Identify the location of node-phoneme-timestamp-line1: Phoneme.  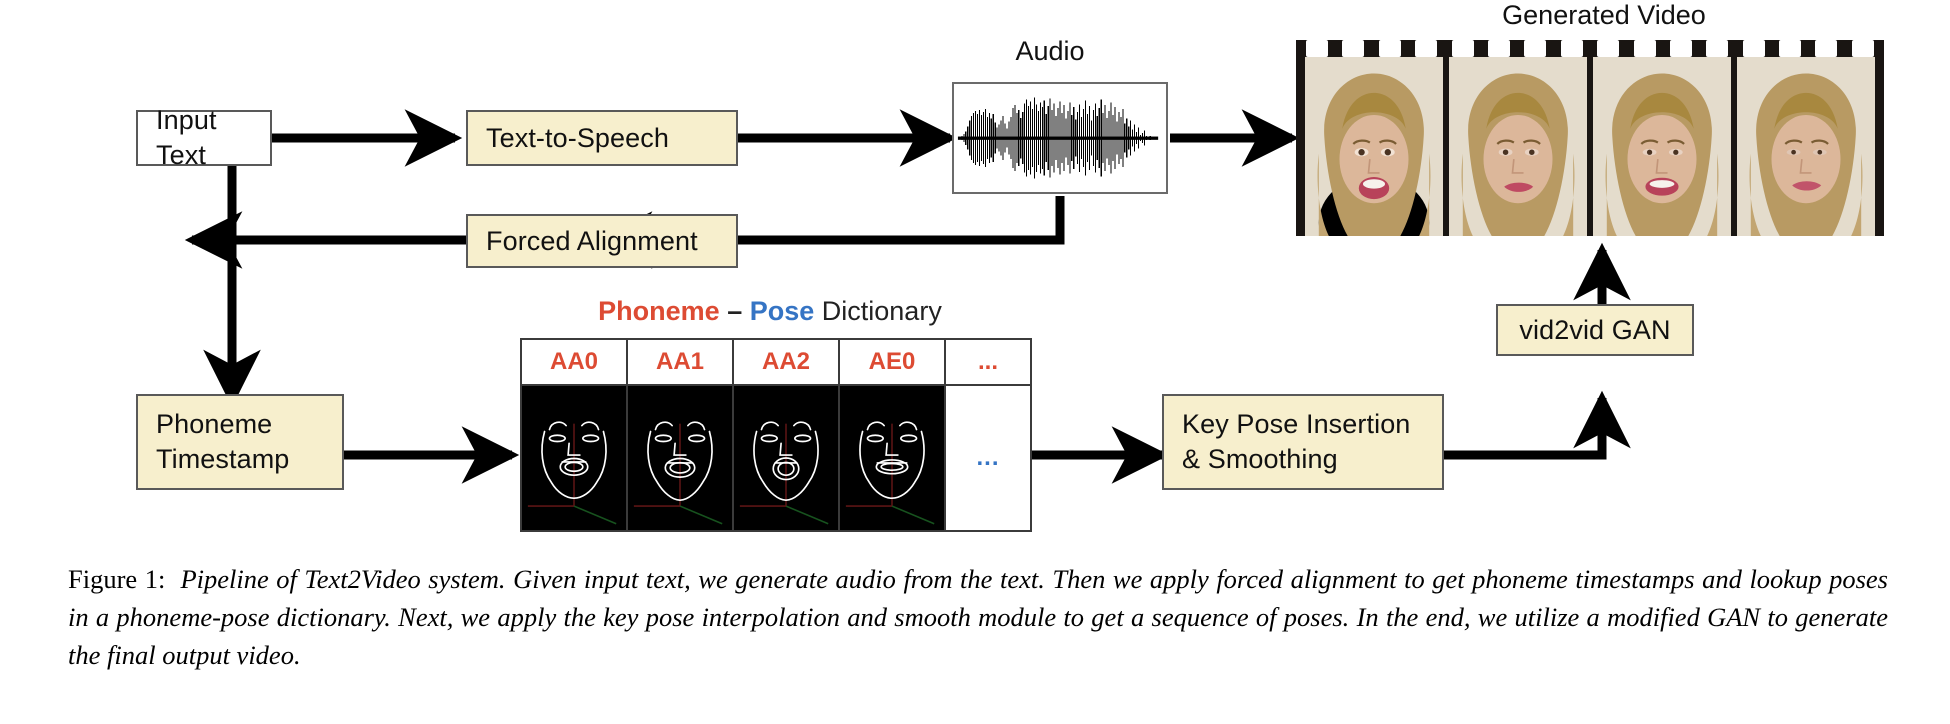
(214, 424).